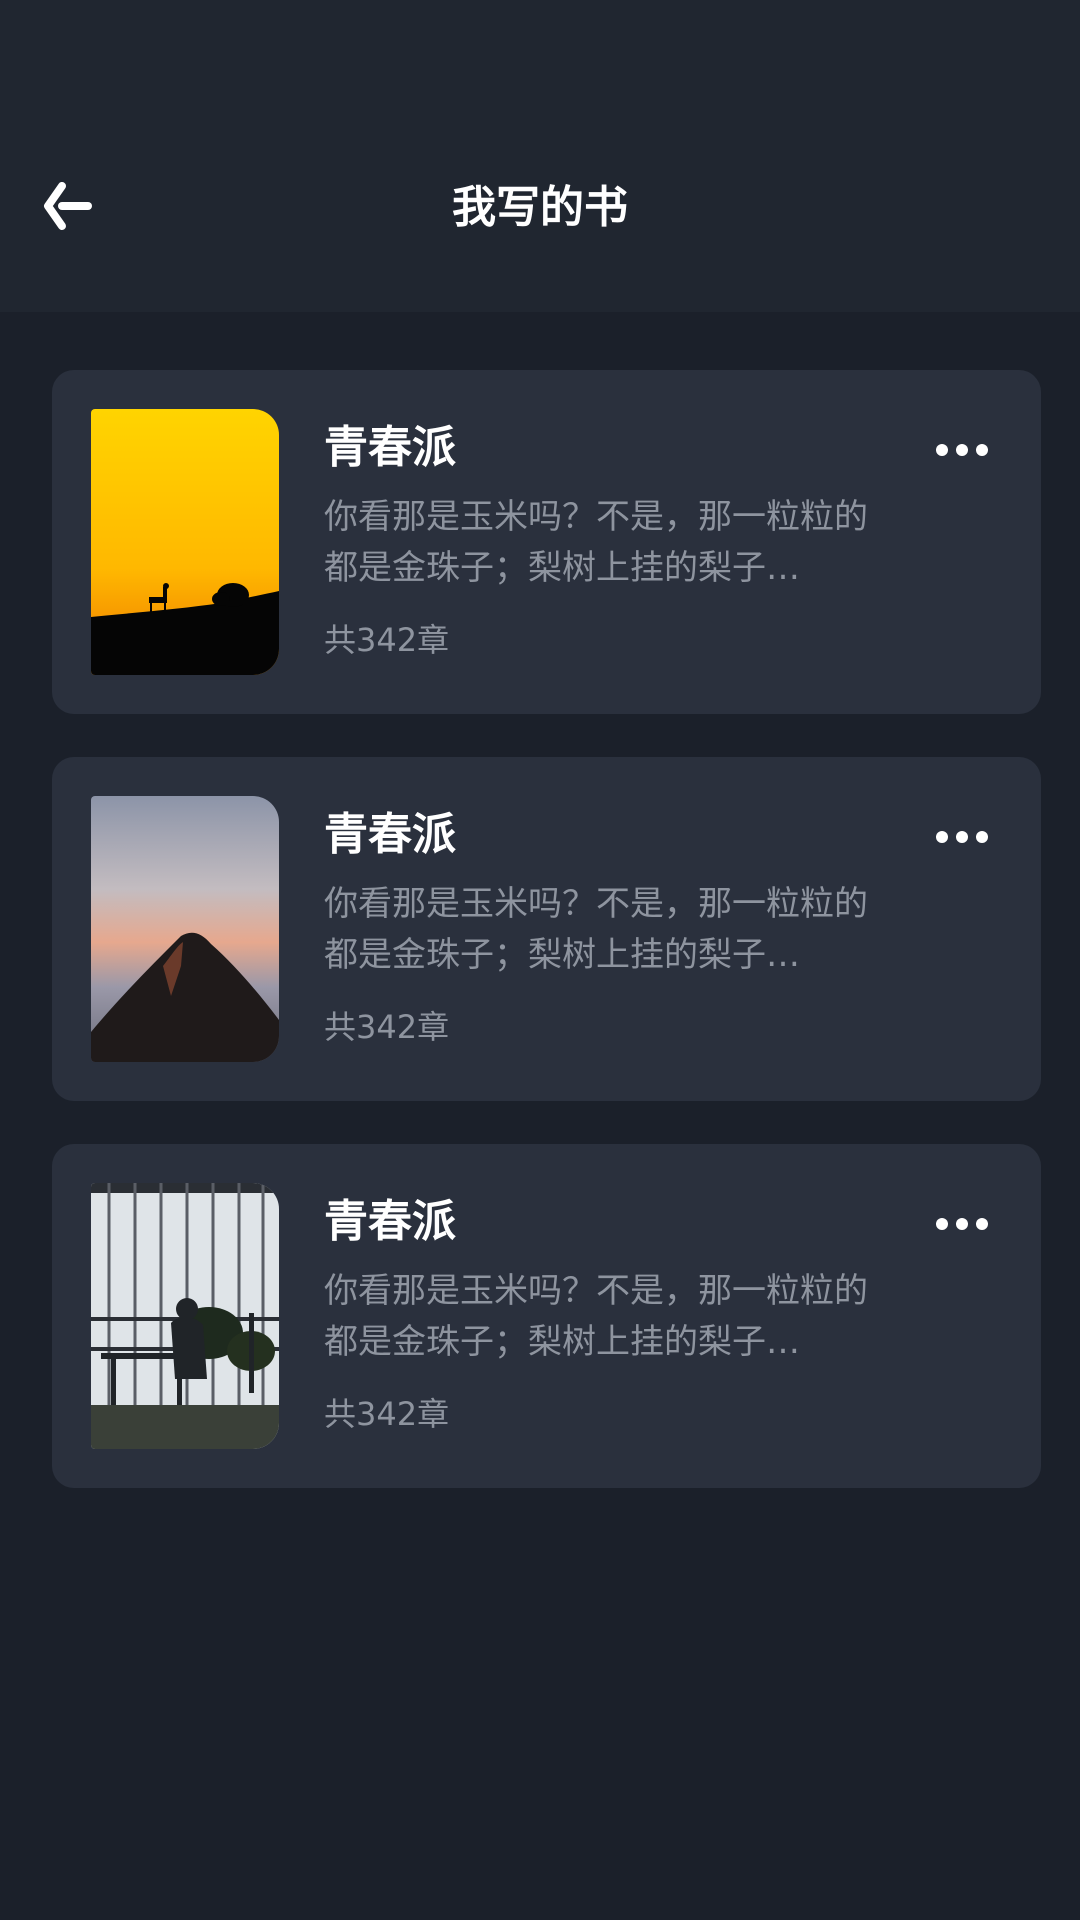 The image size is (1080, 1920). What do you see at coordinates (540, 207) in the screenshot?
I see `page-title: 我写的书` at bounding box center [540, 207].